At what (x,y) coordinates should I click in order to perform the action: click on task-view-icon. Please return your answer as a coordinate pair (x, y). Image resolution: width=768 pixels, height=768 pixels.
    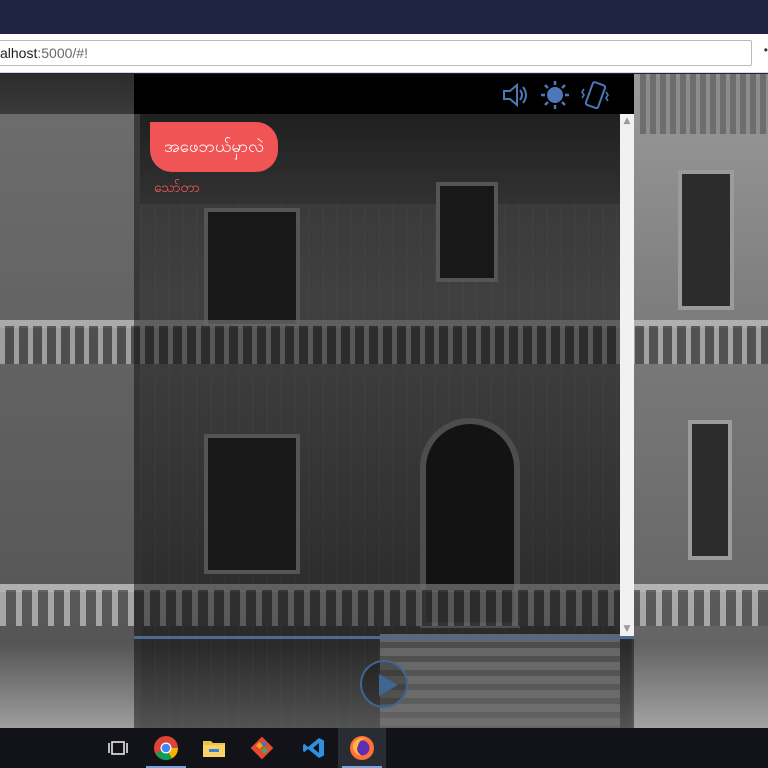
    Looking at the image, I should click on (118, 748).